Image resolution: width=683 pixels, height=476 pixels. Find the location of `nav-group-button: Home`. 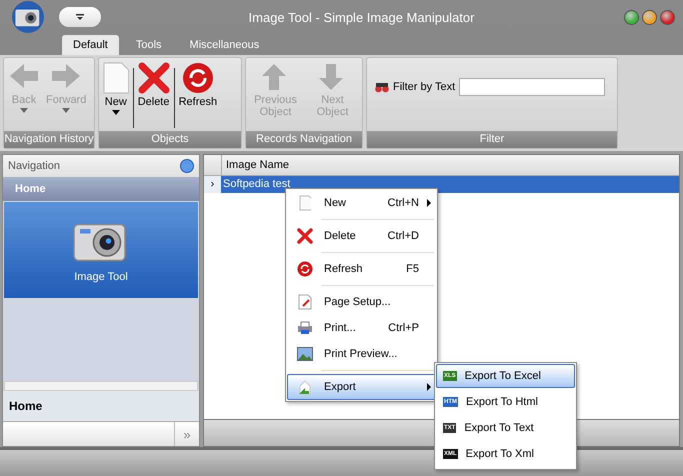

nav-group-button: Home is located at coordinates (101, 406).